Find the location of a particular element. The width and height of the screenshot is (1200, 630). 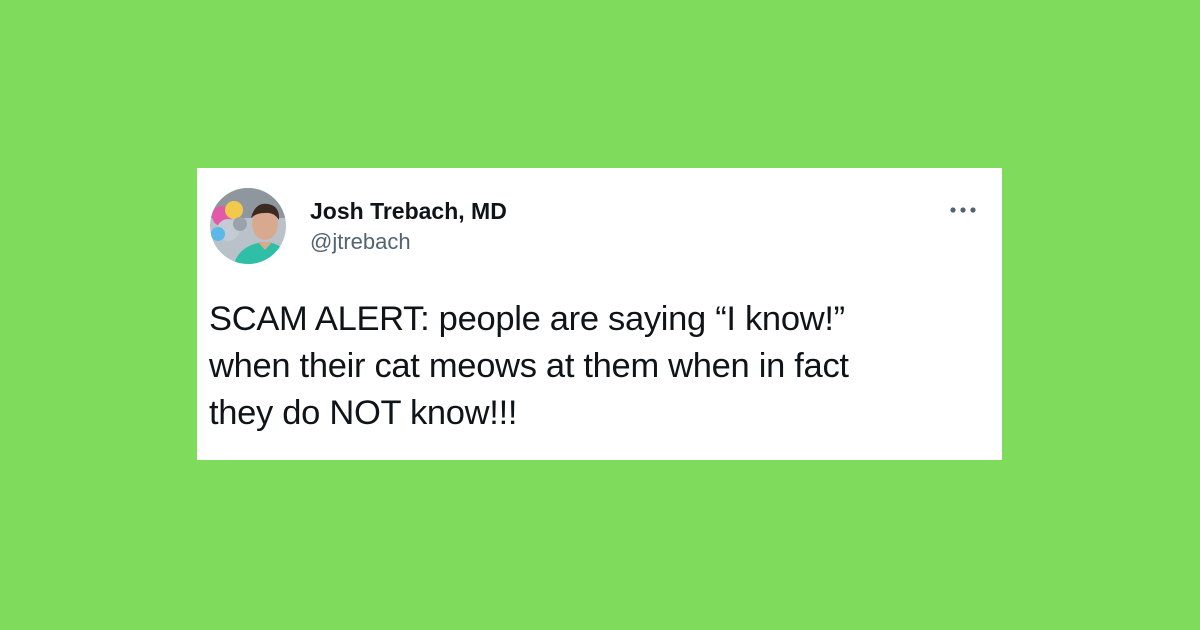

avatar is located at coordinates (248, 226).